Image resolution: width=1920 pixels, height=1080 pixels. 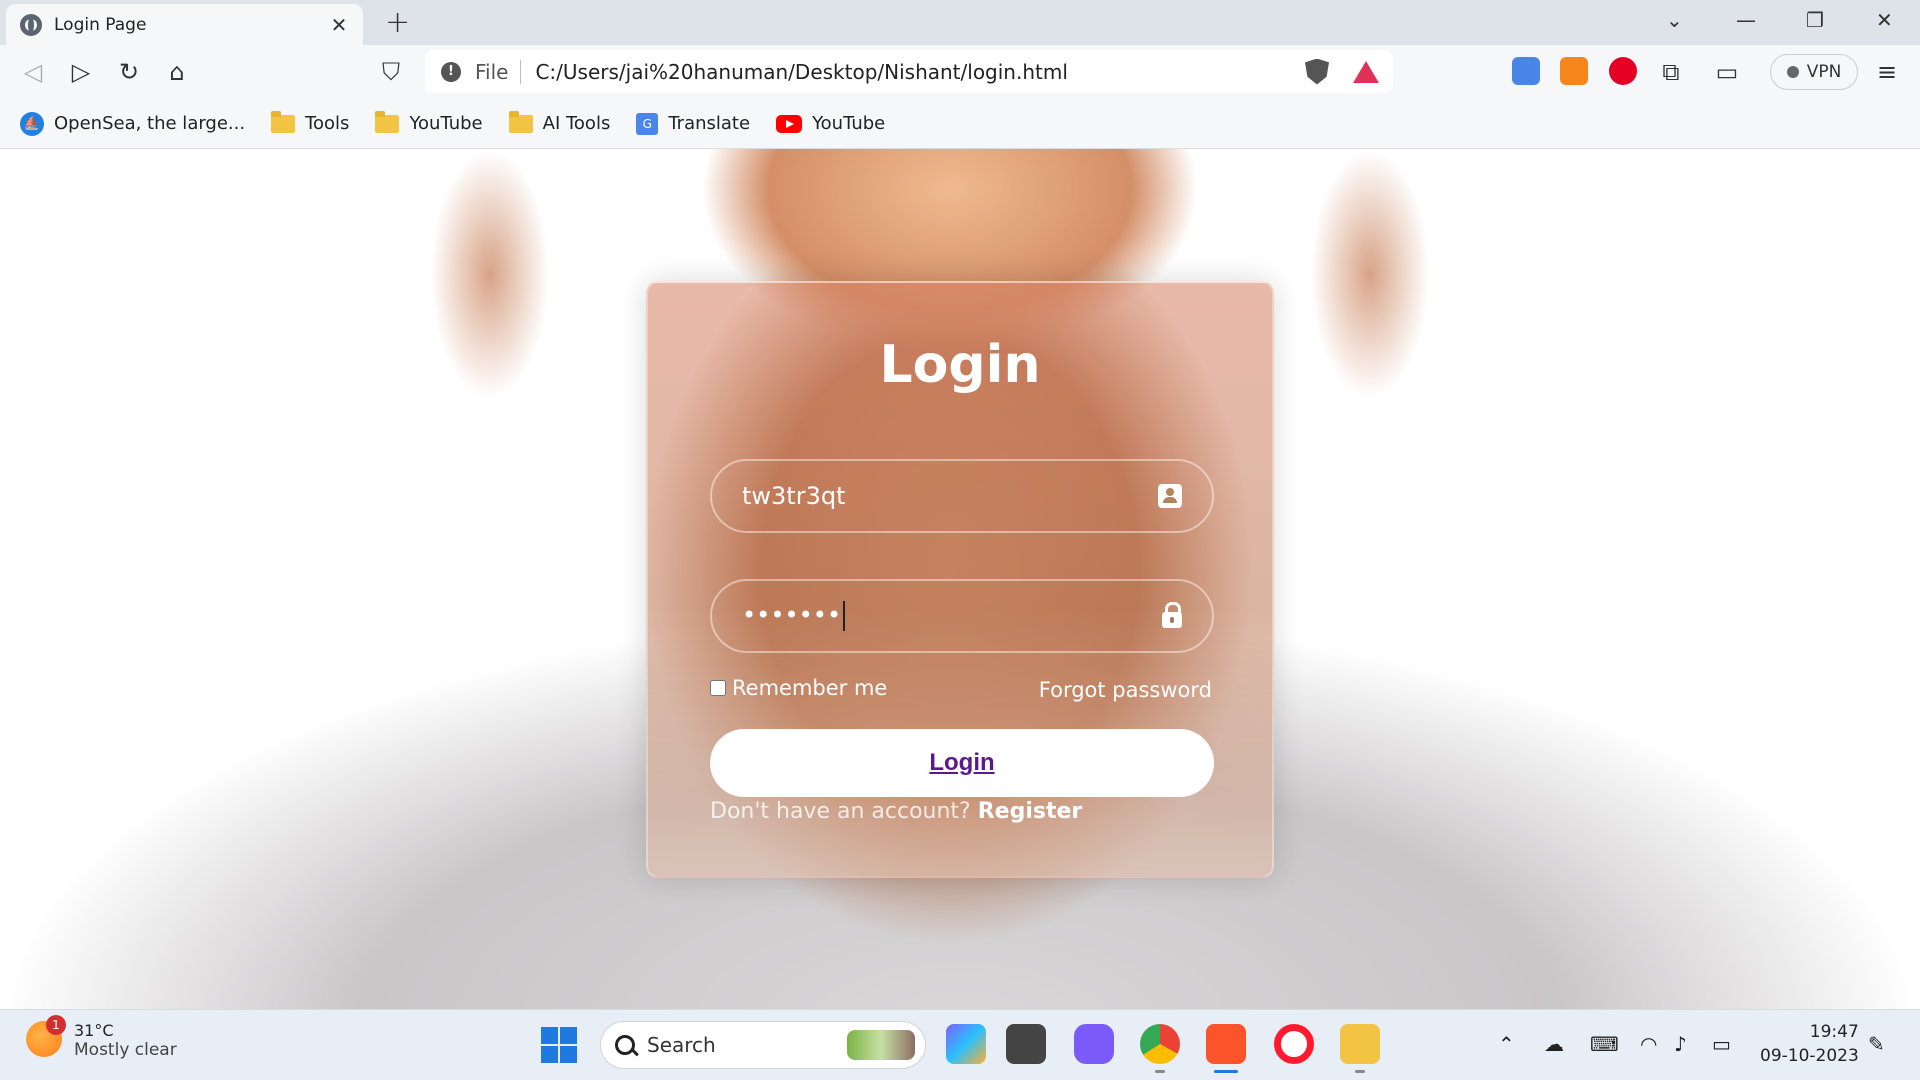 What do you see at coordinates (718, 688) in the screenshot?
I see `remember-me-checkbox` at bounding box center [718, 688].